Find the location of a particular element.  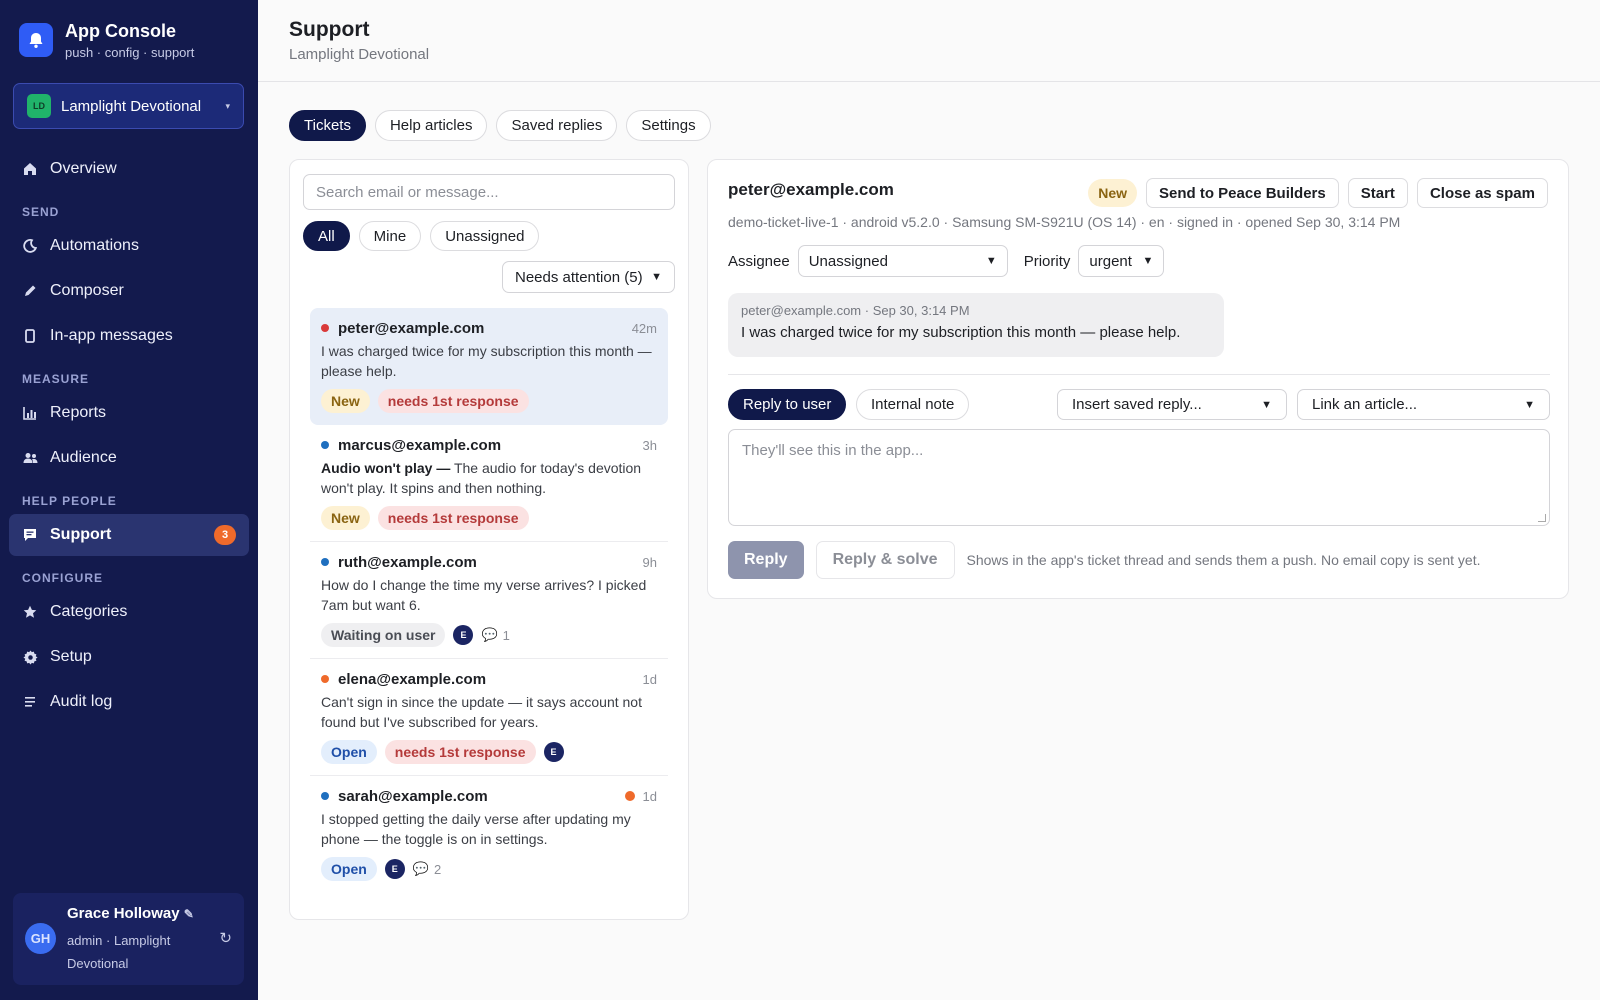

reply-button: Reply is located at coordinates (766, 560).